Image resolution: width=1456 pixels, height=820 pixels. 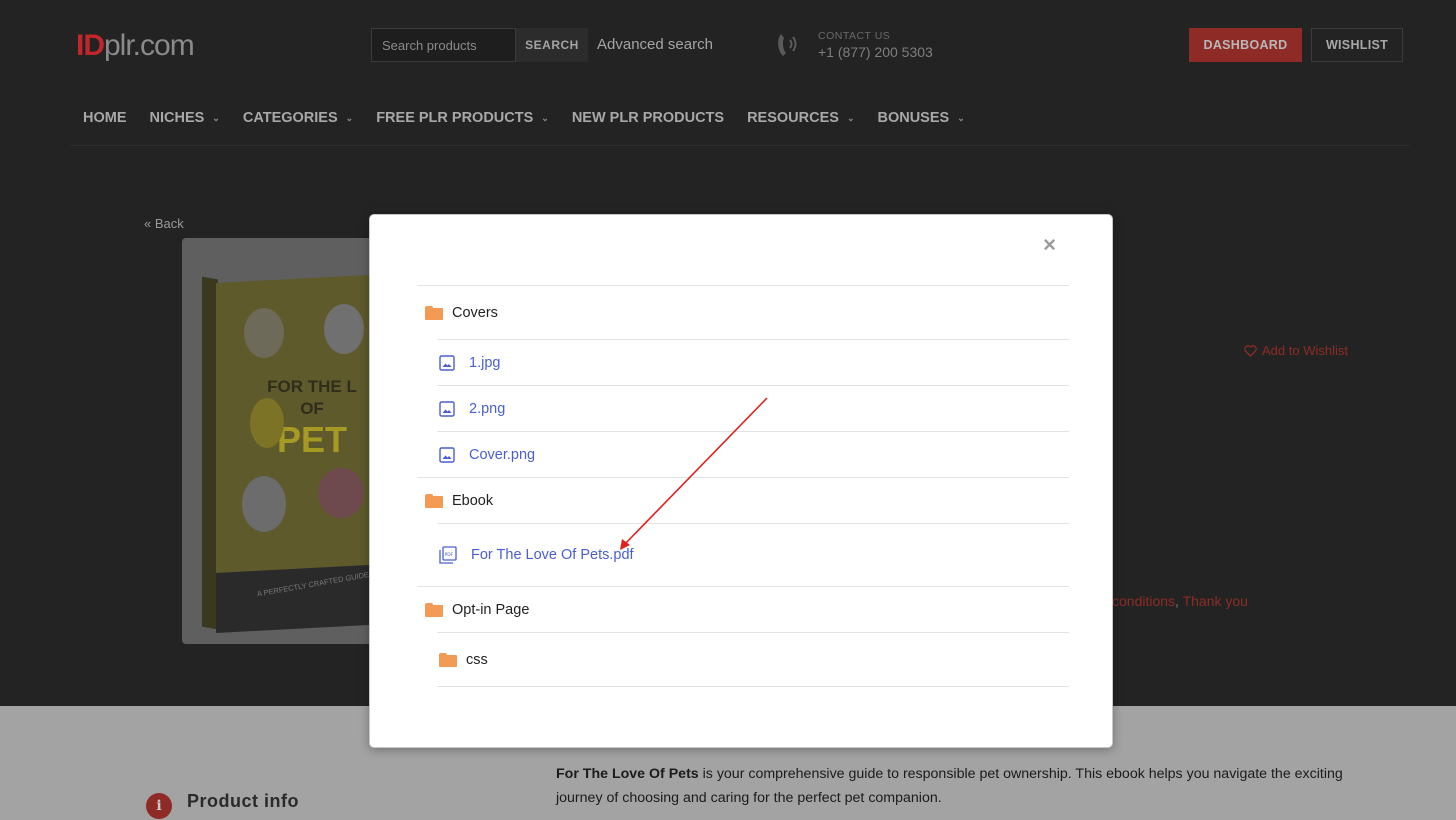 What do you see at coordinates (491, 609) in the screenshot?
I see `folder-label: Opt-in Page` at bounding box center [491, 609].